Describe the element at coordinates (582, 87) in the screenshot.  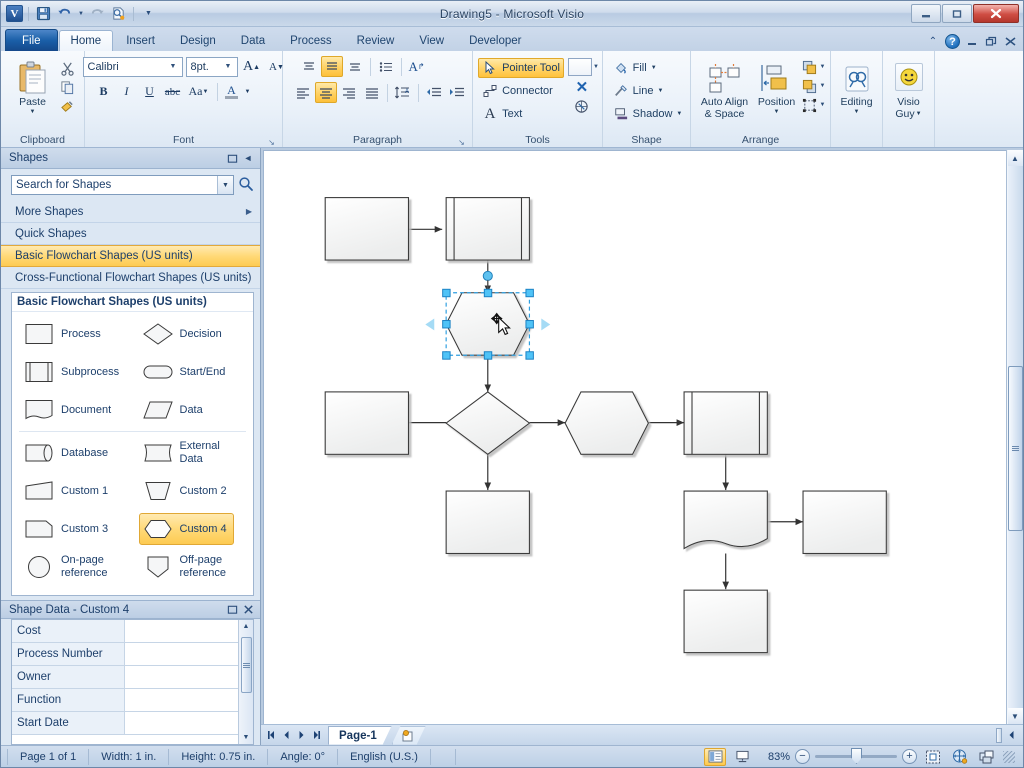
I see `delete-icon: ✕` at that location.